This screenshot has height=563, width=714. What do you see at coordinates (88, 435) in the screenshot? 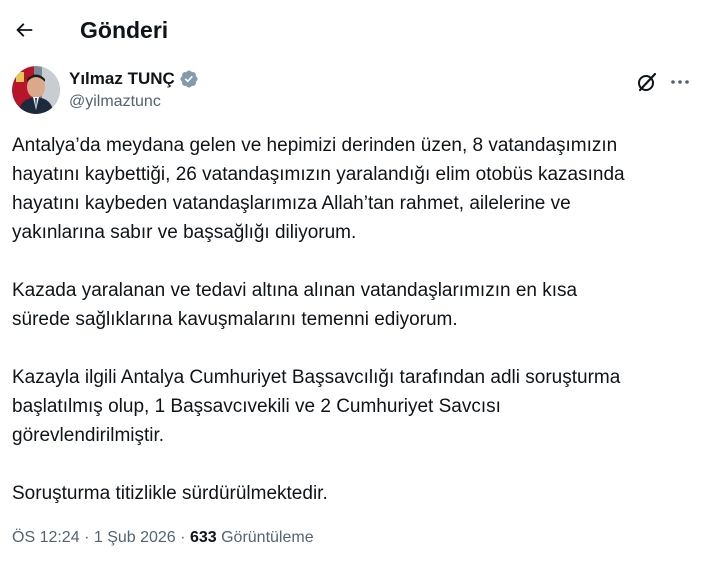
I see `tweet-line: görevlendirilmiştir.` at bounding box center [88, 435].